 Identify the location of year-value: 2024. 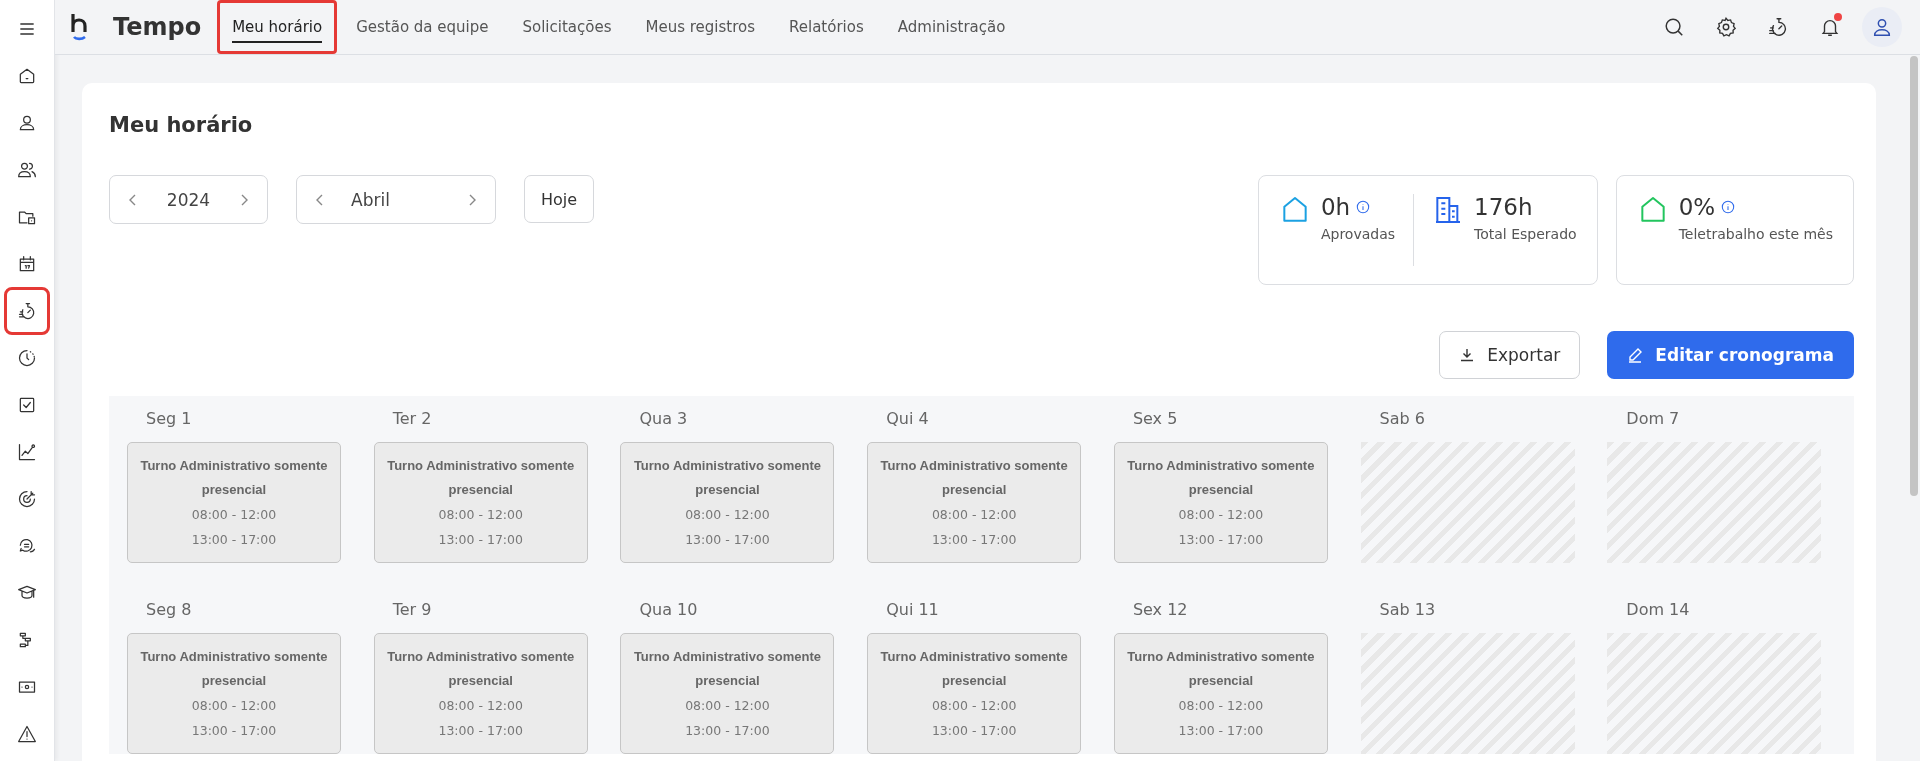
(188, 199).